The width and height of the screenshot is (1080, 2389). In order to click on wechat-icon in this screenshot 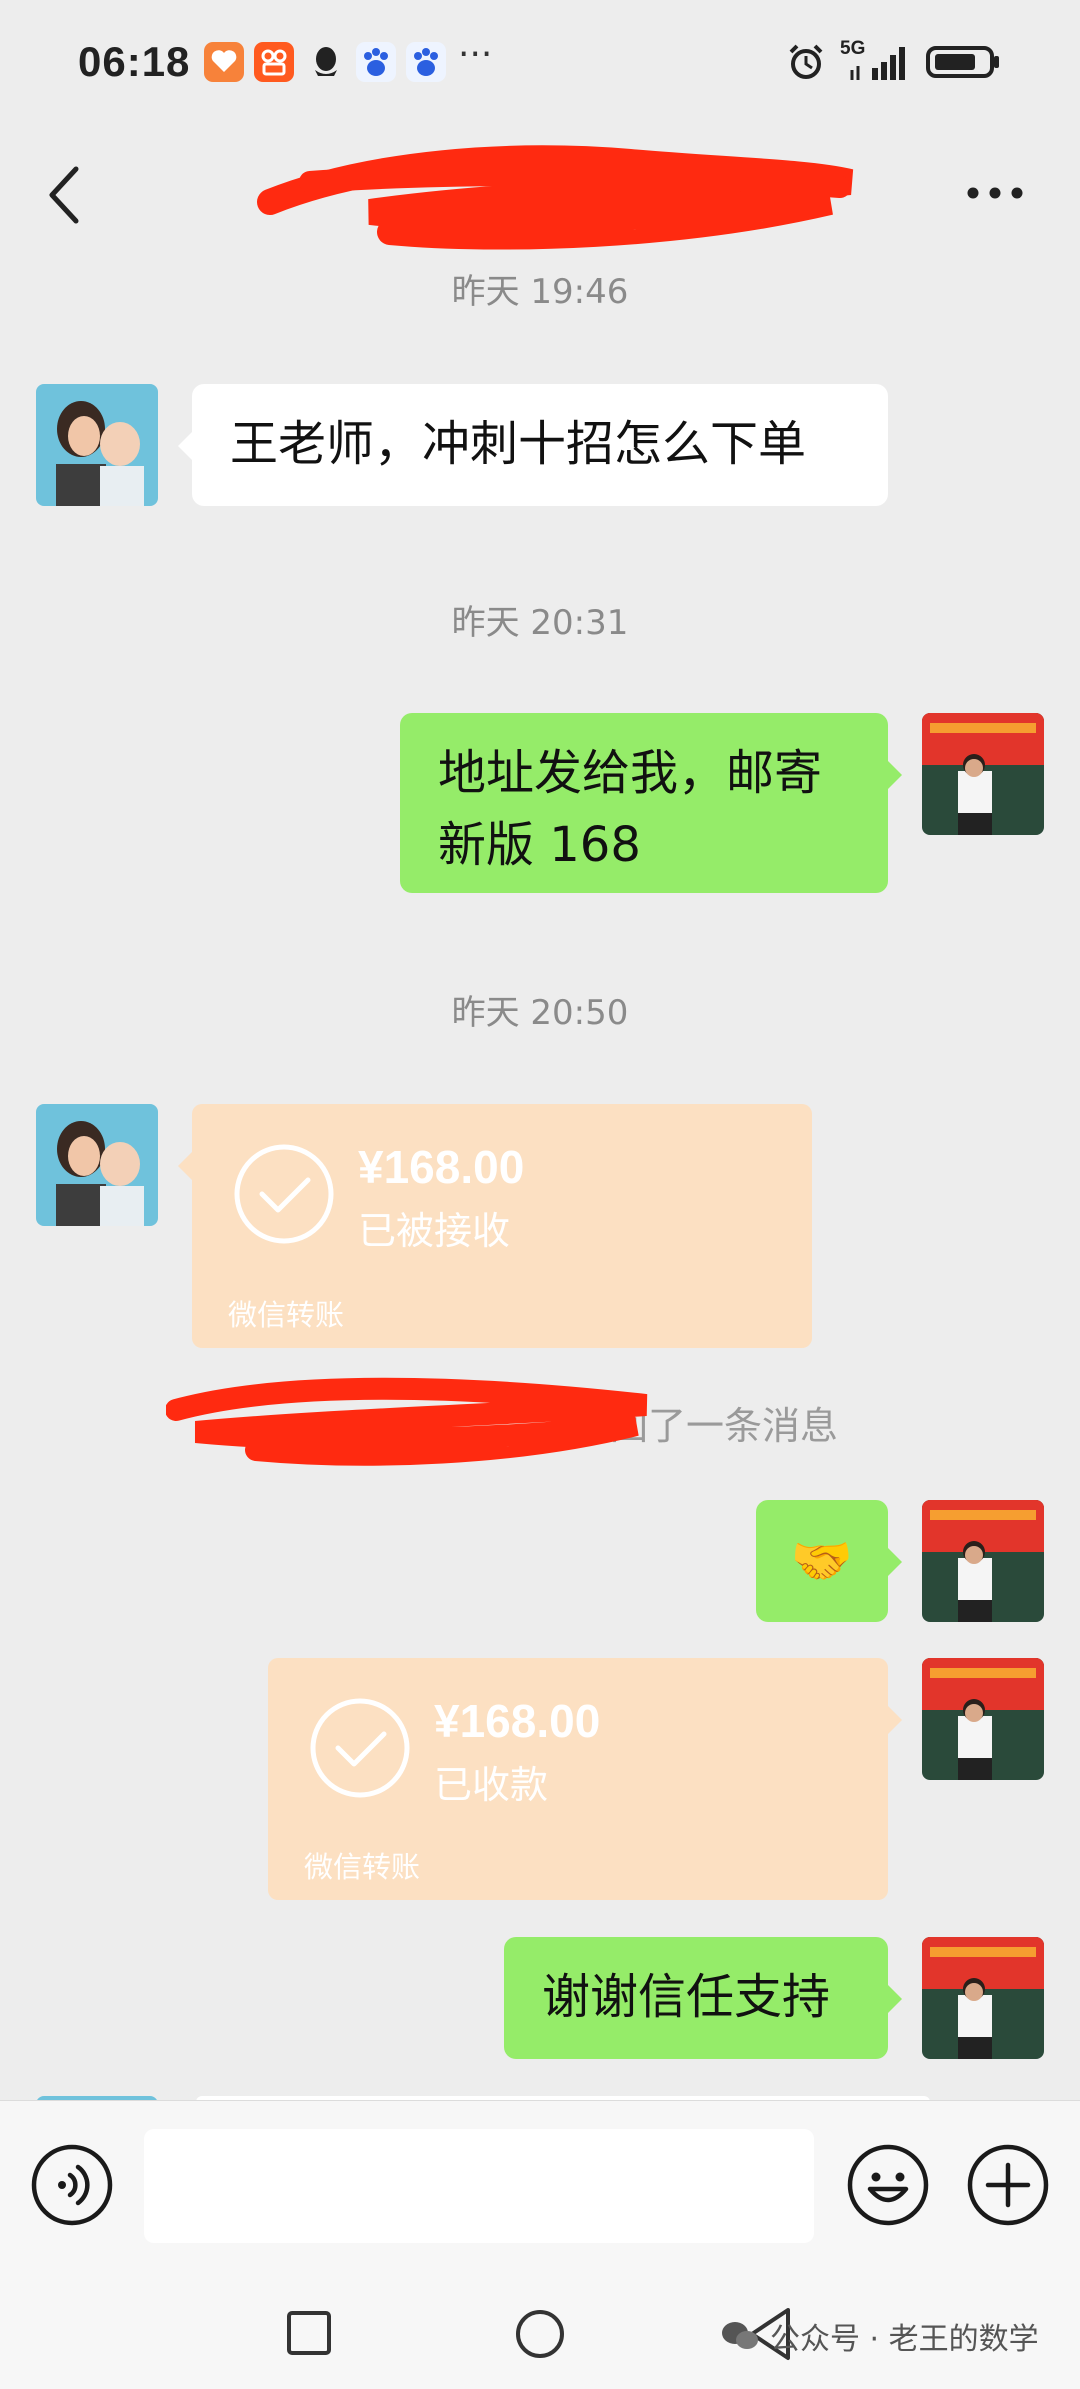, I will do `click(740, 2335)`.